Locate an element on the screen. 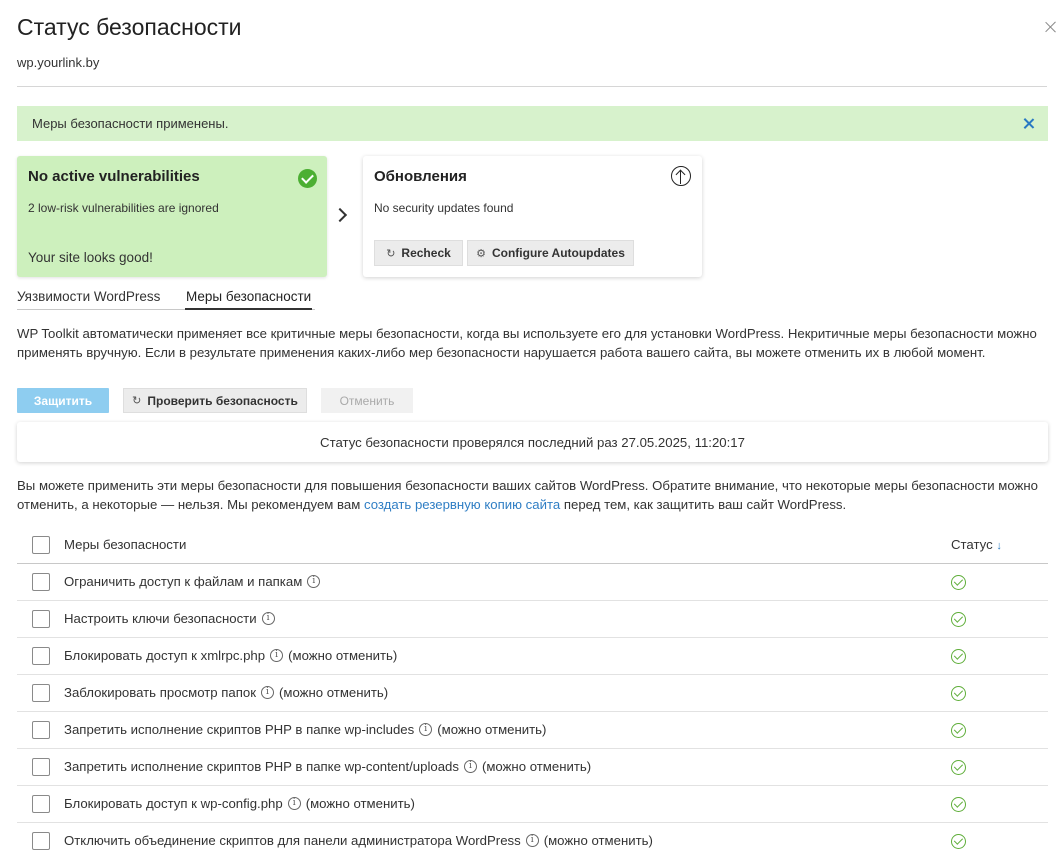 The width and height of the screenshot is (1064, 850). vulnerabilities-subtitle: 2 low-risk vulnerabilities are ignored is located at coordinates (123, 208).